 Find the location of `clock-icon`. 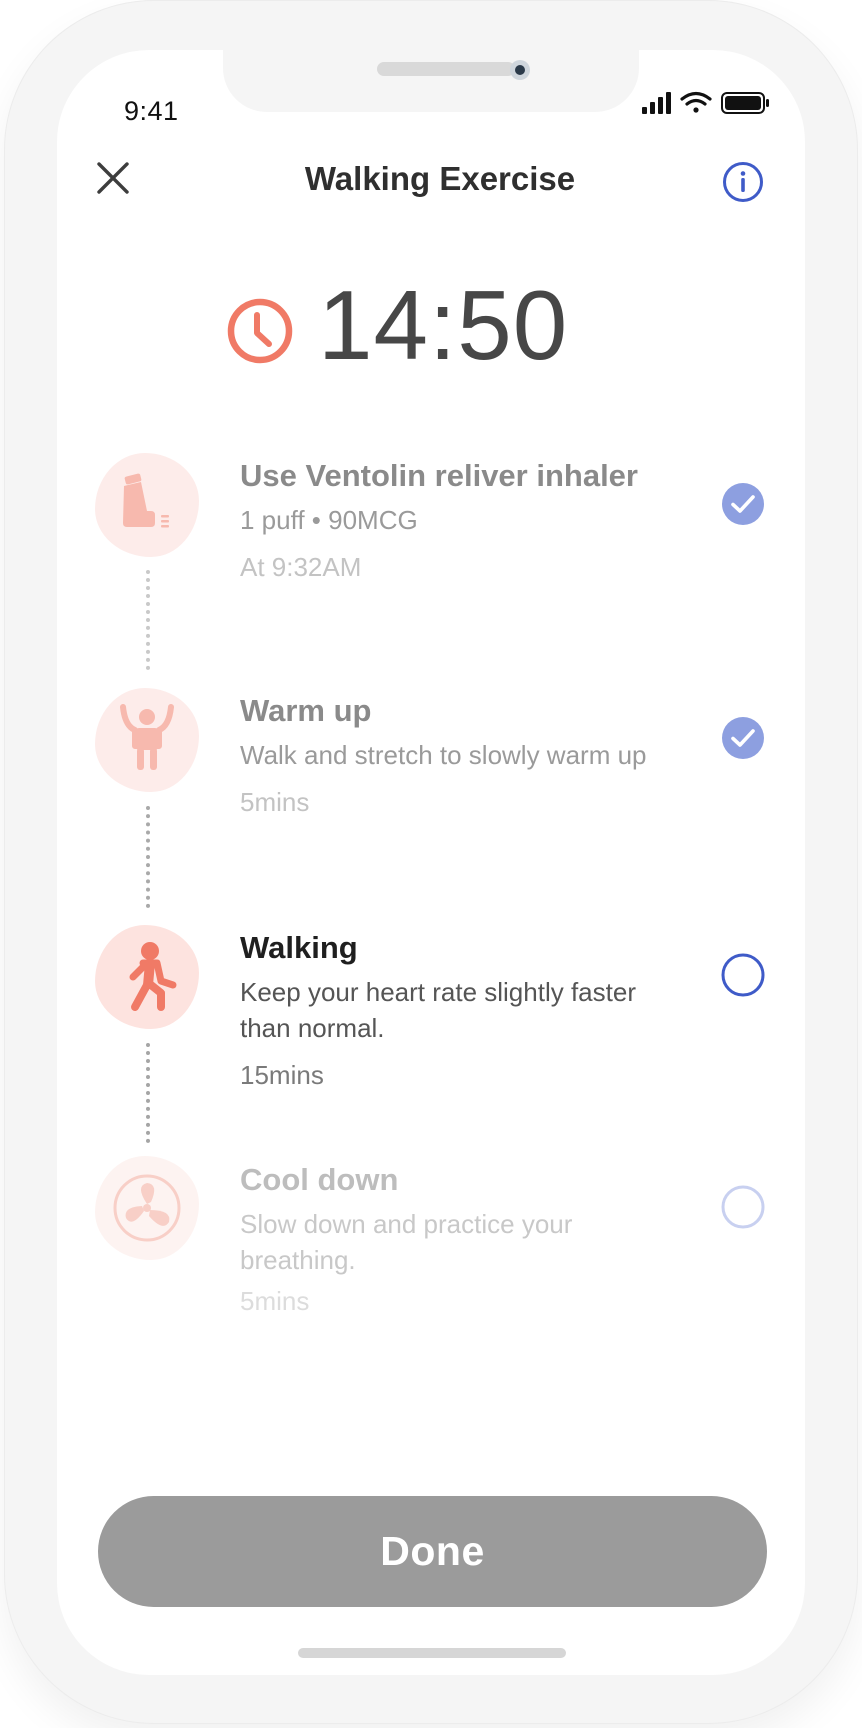

clock-icon is located at coordinates (260, 331).